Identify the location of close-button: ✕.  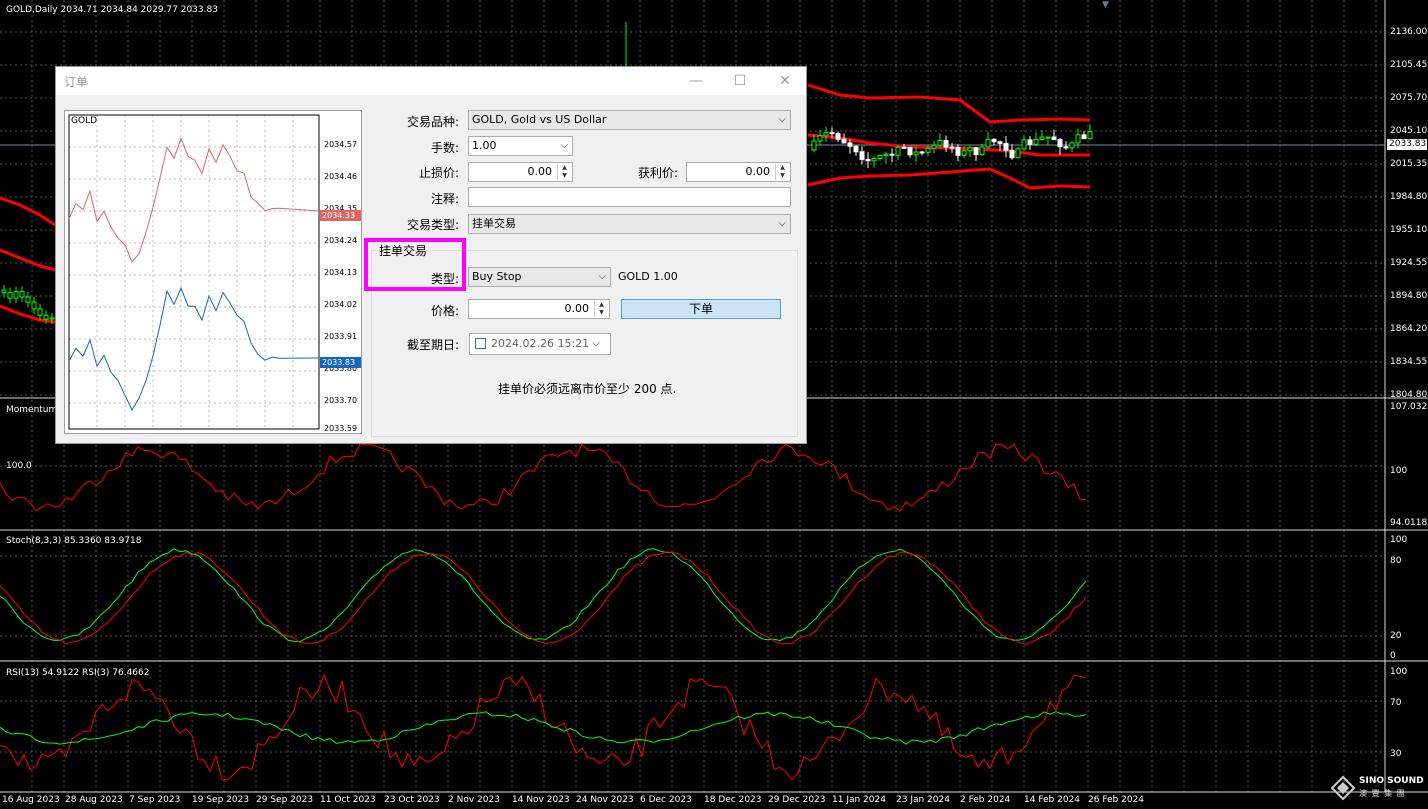
(785, 81).